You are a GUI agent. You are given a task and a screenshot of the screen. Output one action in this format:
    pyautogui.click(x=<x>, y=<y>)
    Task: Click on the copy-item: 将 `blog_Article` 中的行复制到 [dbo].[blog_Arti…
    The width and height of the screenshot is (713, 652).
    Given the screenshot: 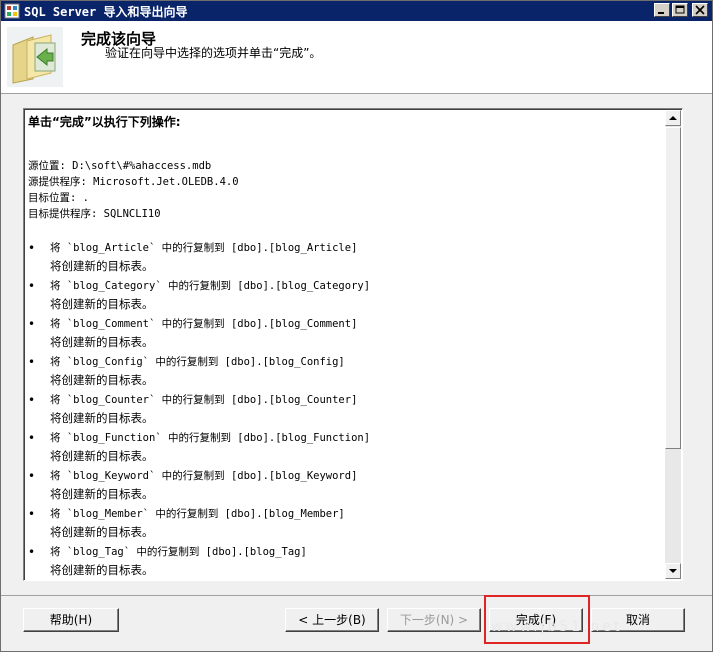 What is the action you would take?
    pyautogui.click(x=204, y=248)
    